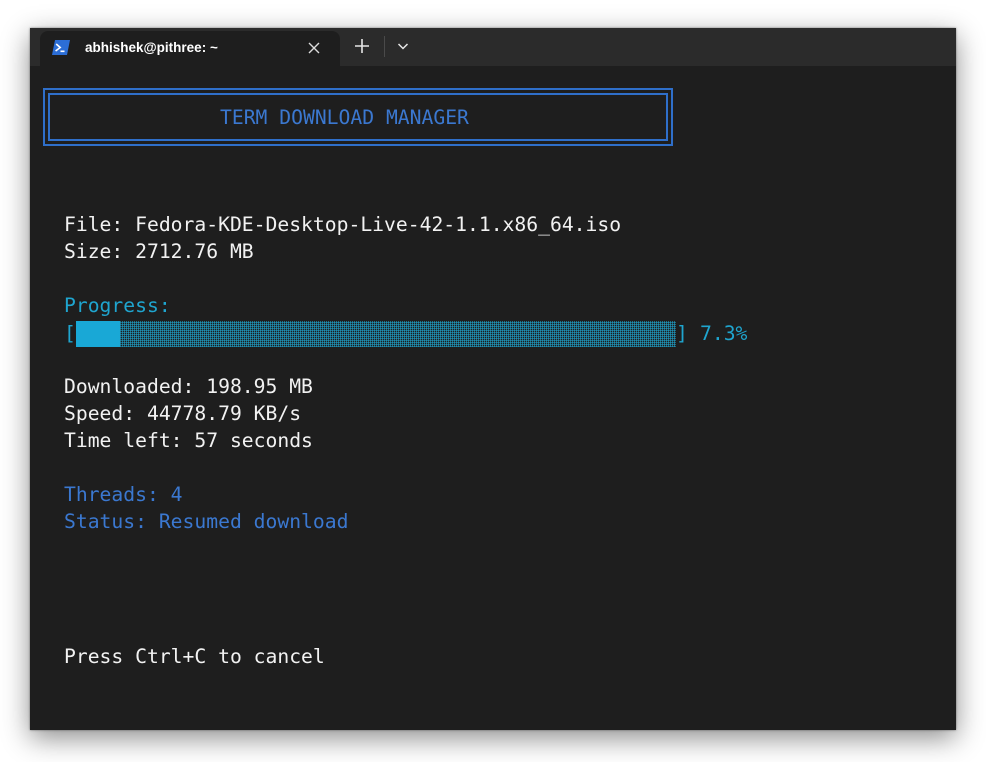  Describe the element at coordinates (159, 251) in the screenshot. I see `size-line: Size: 2712.76 MB` at that location.